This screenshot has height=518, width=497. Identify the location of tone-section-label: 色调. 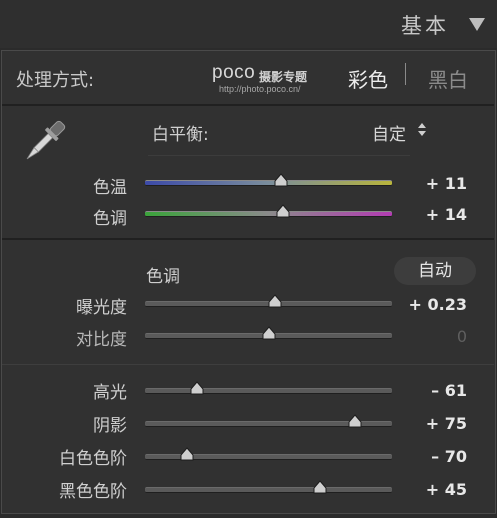
(163, 277).